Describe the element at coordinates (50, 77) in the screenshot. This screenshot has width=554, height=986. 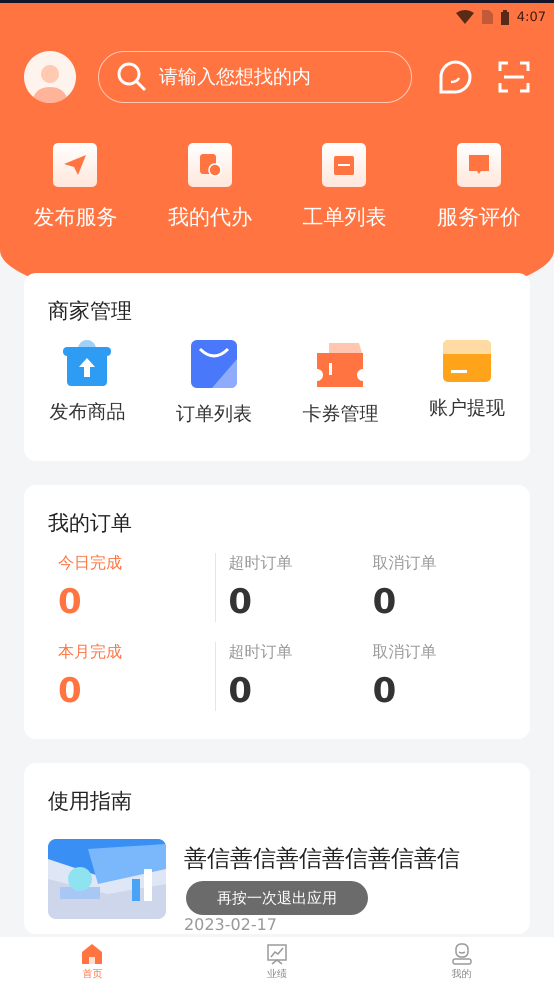
I see `avatar` at that location.